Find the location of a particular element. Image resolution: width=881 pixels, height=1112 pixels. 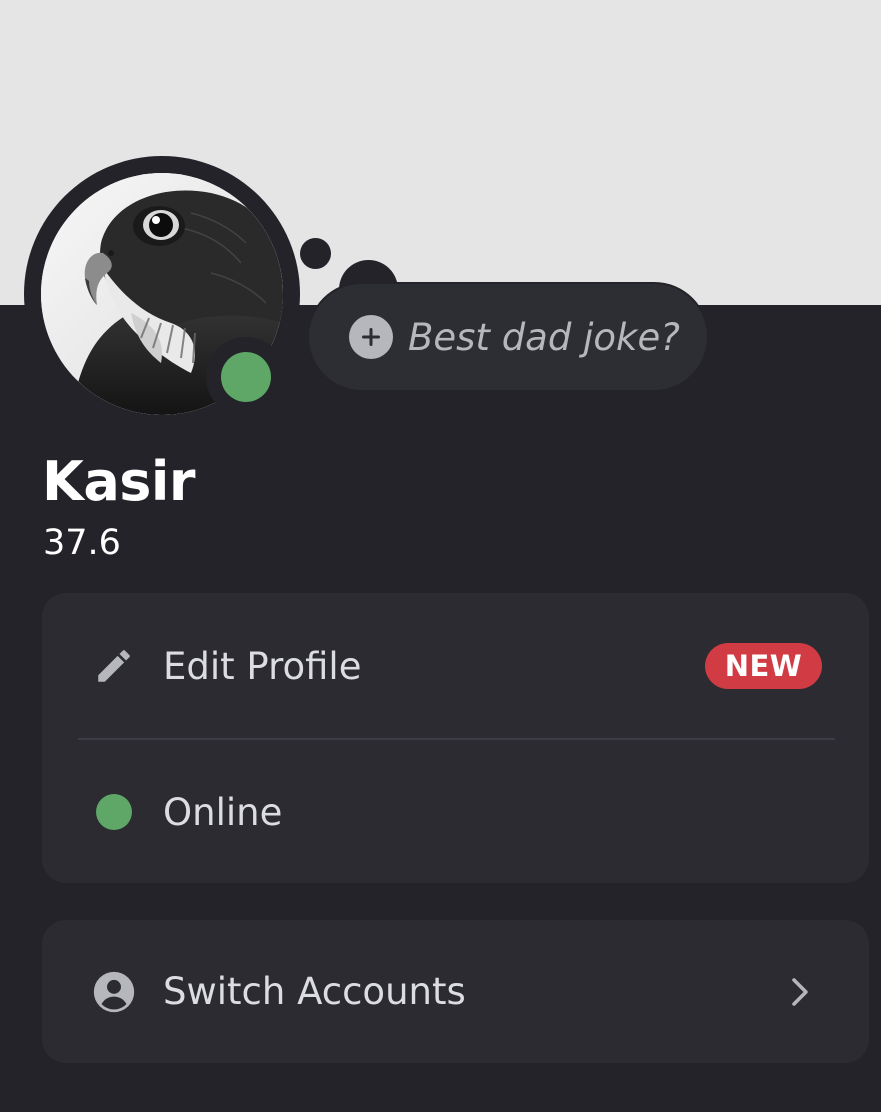

thought-bubble-dot-small is located at coordinates (315, 253).